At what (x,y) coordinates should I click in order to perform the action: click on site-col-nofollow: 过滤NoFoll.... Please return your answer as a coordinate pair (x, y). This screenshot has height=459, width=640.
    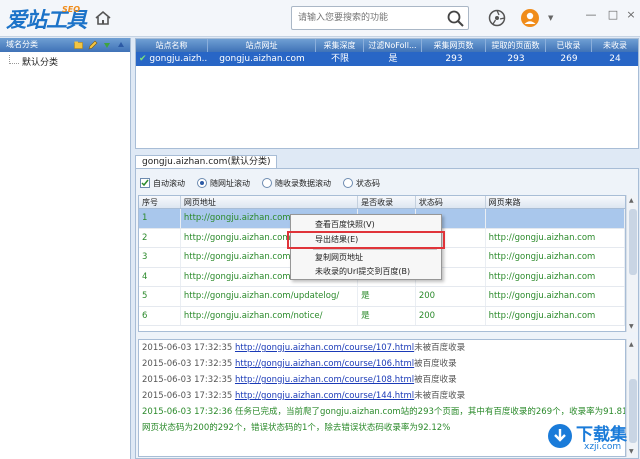
    Looking at the image, I should click on (393, 45).